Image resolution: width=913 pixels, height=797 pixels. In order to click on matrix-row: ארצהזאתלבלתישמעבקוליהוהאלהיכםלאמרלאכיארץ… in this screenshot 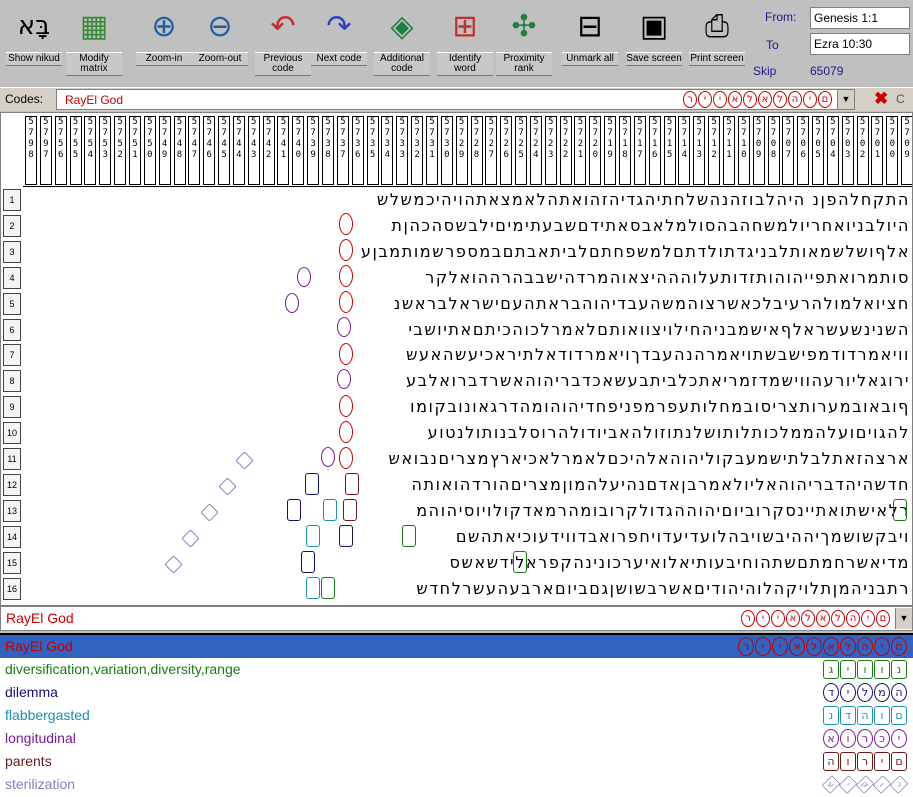, I will do `click(467, 458)`.